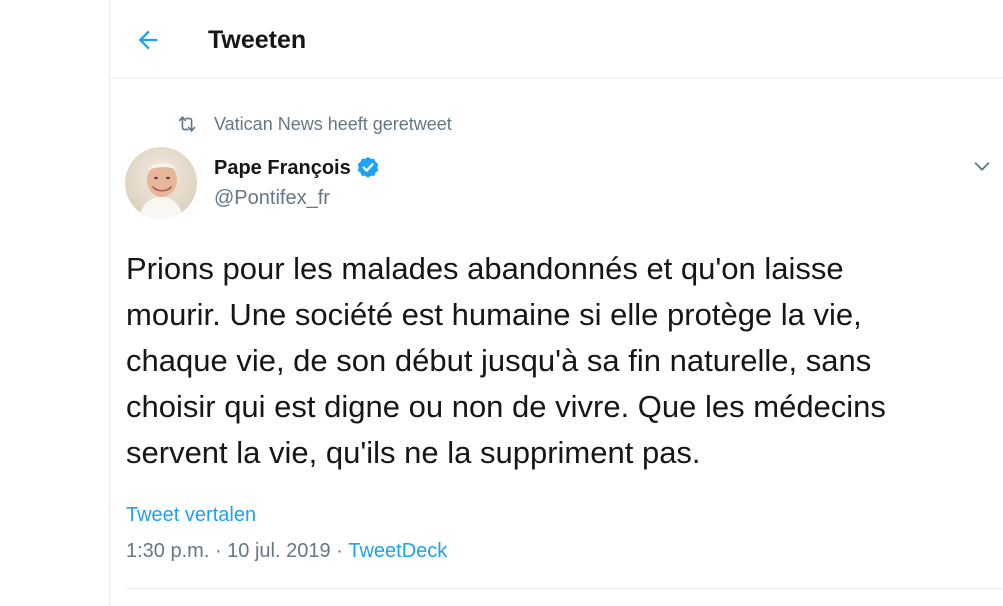 This screenshot has width=1003, height=606. Describe the element at coordinates (161, 183) in the screenshot. I see `avatar` at that location.